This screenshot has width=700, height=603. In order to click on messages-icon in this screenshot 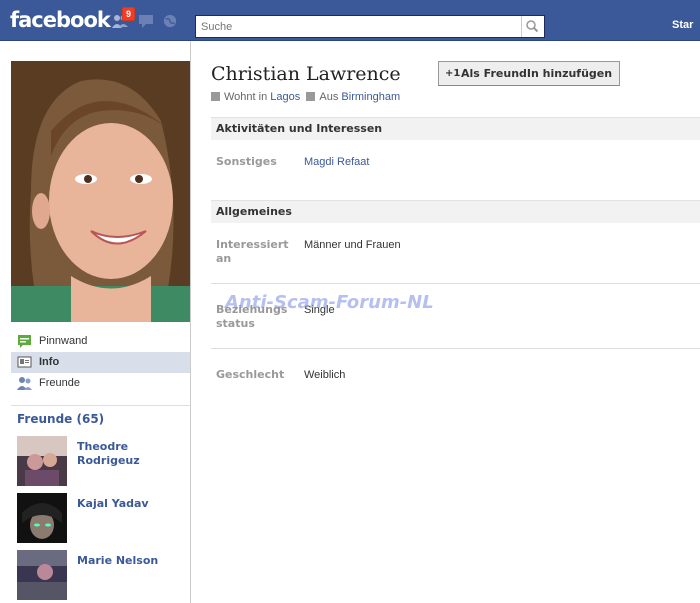, I will do `click(146, 21)`.